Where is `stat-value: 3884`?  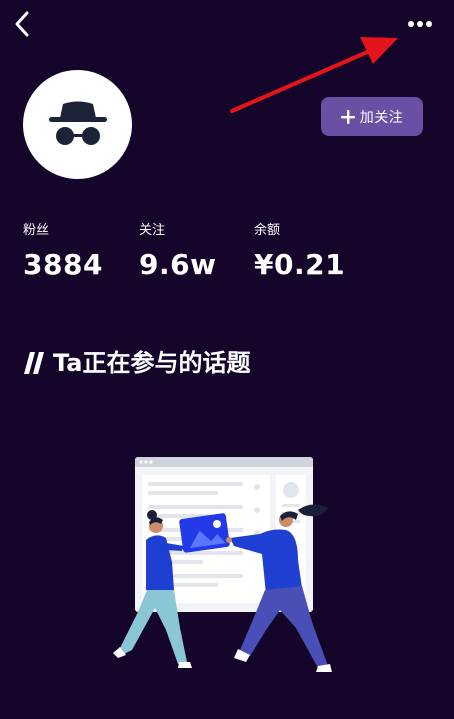
stat-value: 3884 is located at coordinates (63, 264).